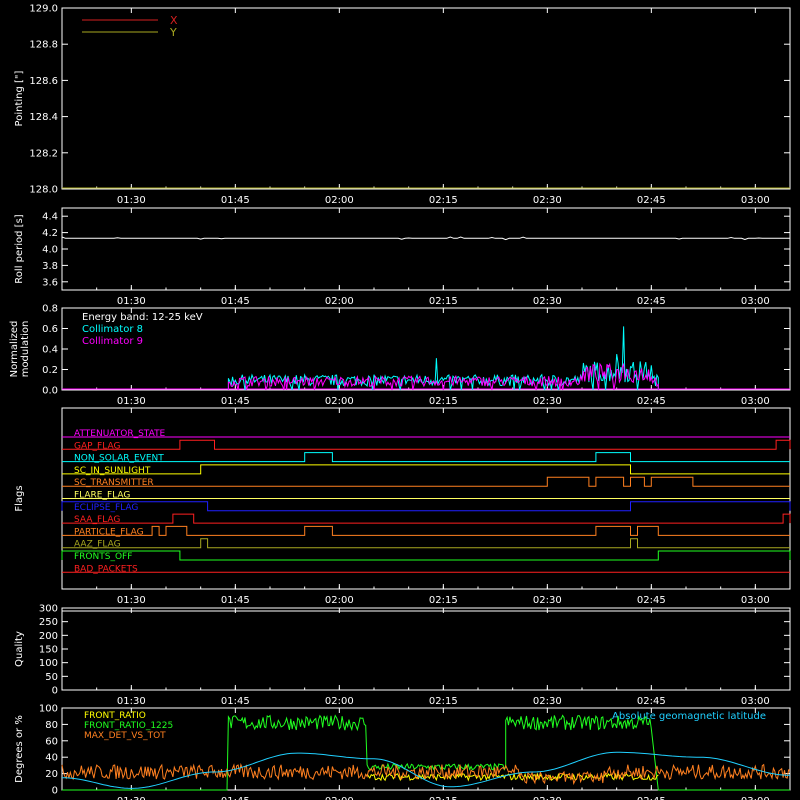 This screenshot has width=800, height=800. What do you see at coordinates (112, 341) in the screenshot?
I see `annotation-text: Collimator 9` at bounding box center [112, 341].